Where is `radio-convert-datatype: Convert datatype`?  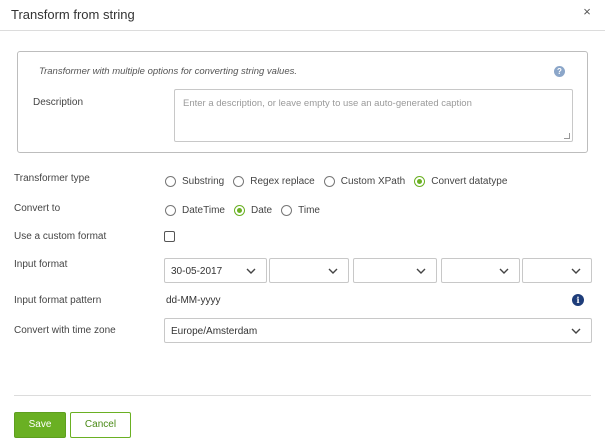
radio-convert-datatype: Convert datatype is located at coordinates (461, 181).